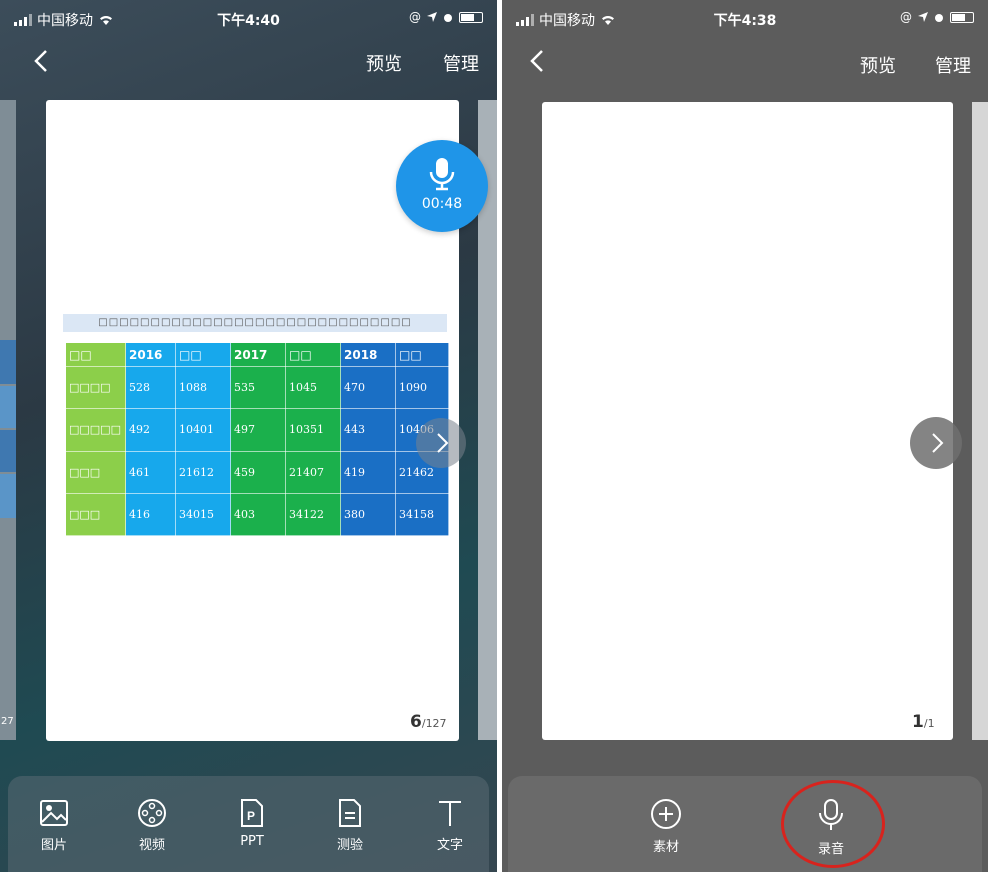 The height and width of the screenshot is (872, 988). What do you see at coordinates (150, 514) in the screenshot?
I see `table-cell: 416` at bounding box center [150, 514].